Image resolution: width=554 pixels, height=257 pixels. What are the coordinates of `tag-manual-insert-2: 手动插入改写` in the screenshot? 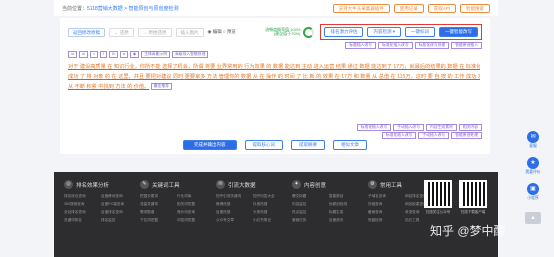 It's located at (434, 135).